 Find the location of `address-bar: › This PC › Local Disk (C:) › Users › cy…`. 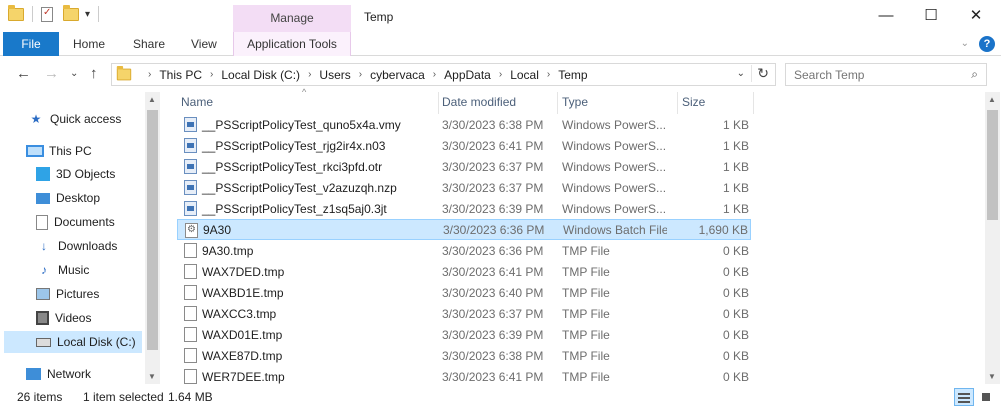

address-bar: › This PC › Local Disk (C:) › Users › cy… is located at coordinates (443, 74).